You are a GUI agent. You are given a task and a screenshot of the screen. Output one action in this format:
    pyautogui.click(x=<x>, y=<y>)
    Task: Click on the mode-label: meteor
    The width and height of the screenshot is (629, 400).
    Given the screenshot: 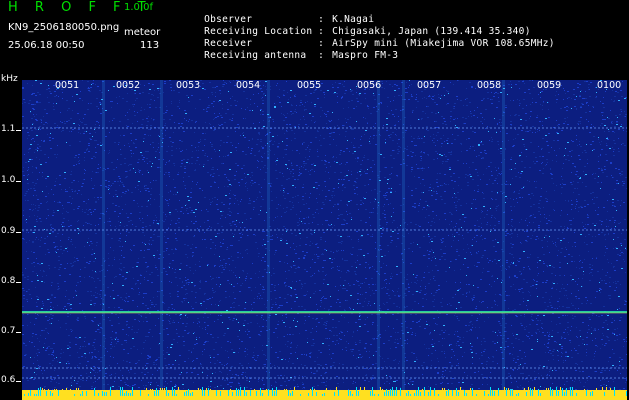 What is the action you would take?
    pyautogui.click(x=142, y=32)
    